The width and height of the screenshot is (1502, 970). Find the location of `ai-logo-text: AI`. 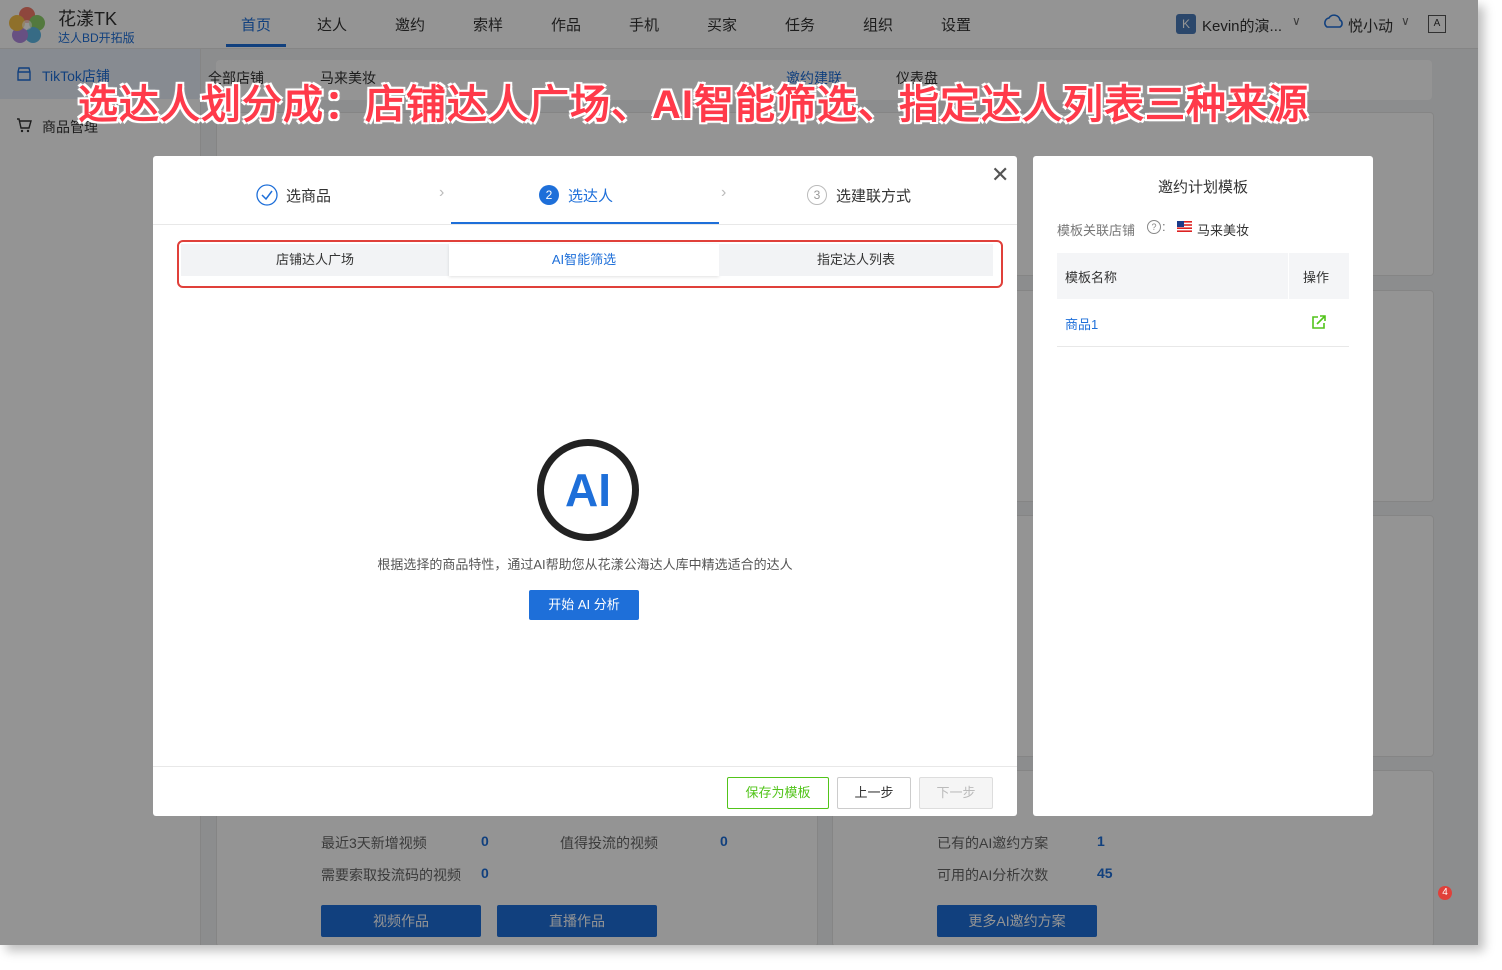

ai-logo-text: AI is located at coordinates (588, 490).